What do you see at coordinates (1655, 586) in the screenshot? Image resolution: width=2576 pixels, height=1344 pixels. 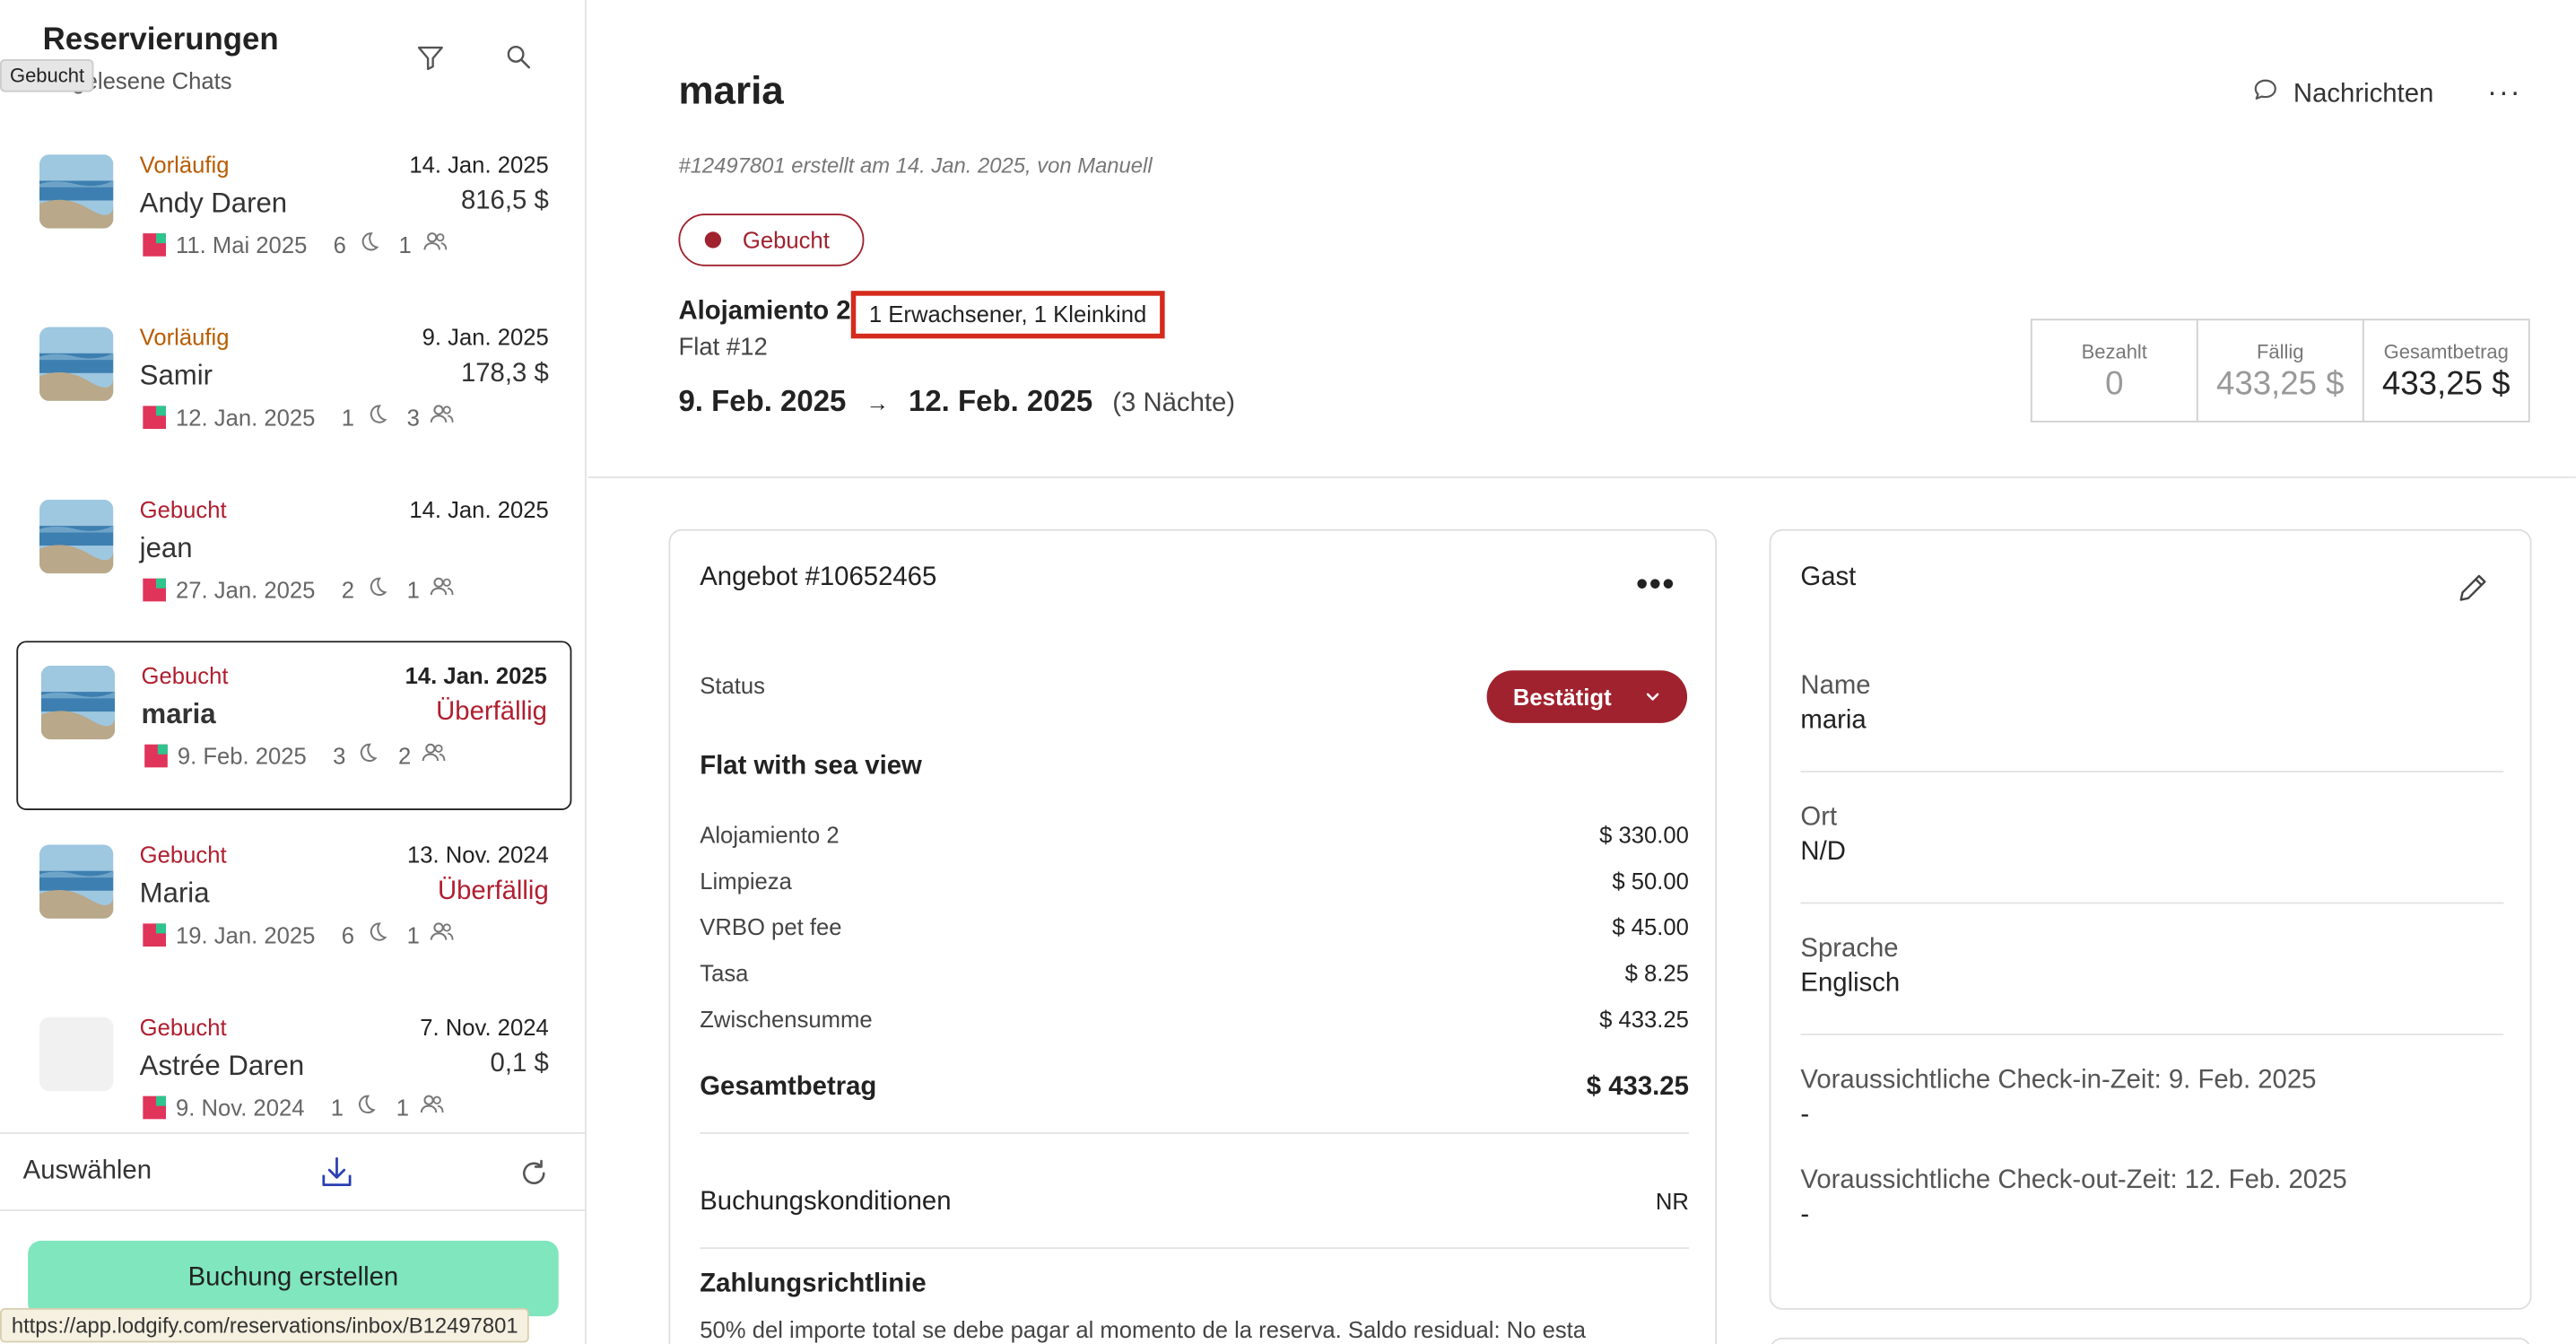 I see `offer-menu-button: •••` at bounding box center [1655, 586].